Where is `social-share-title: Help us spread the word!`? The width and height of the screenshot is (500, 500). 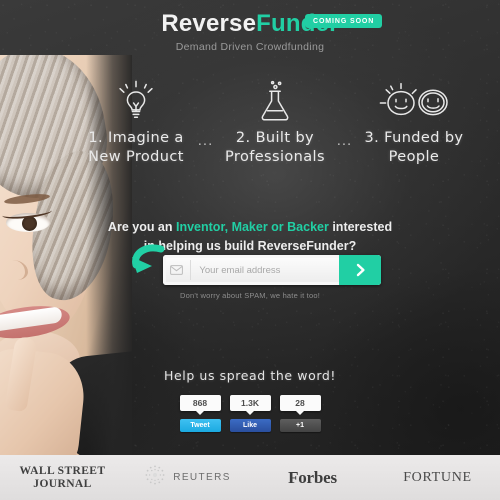
social-share-title: Help us spread the word! is located at coordinates (250, 375).